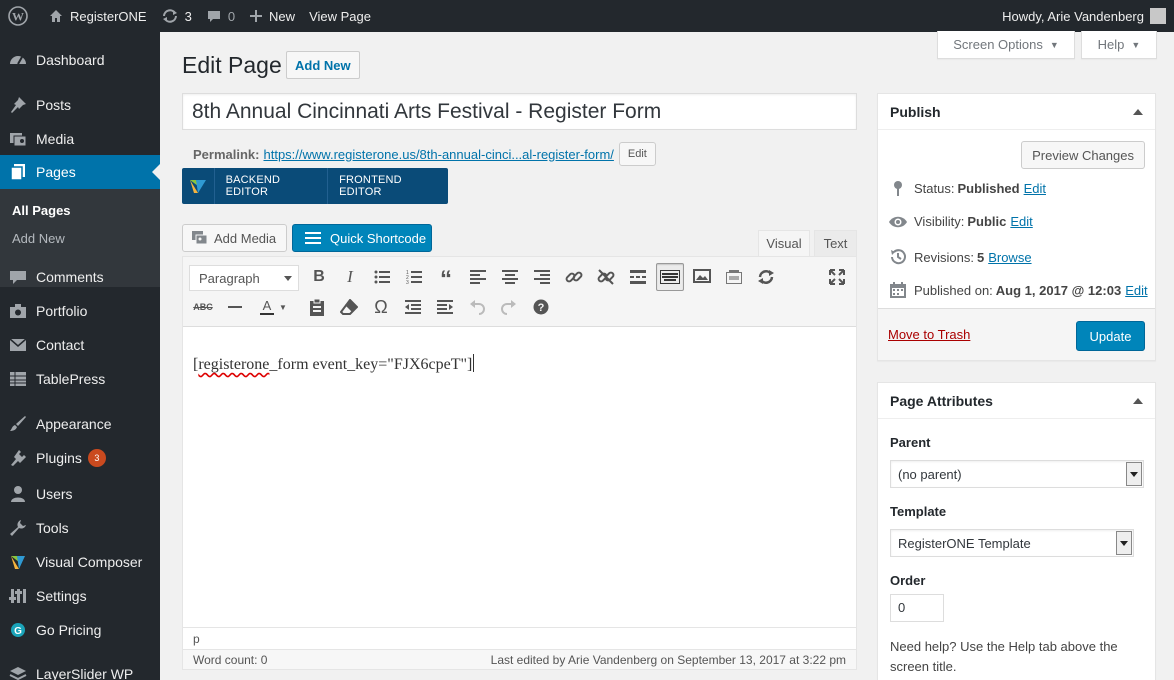  I want to click on submenu-all-pages: All Pages, so click(41, 210).